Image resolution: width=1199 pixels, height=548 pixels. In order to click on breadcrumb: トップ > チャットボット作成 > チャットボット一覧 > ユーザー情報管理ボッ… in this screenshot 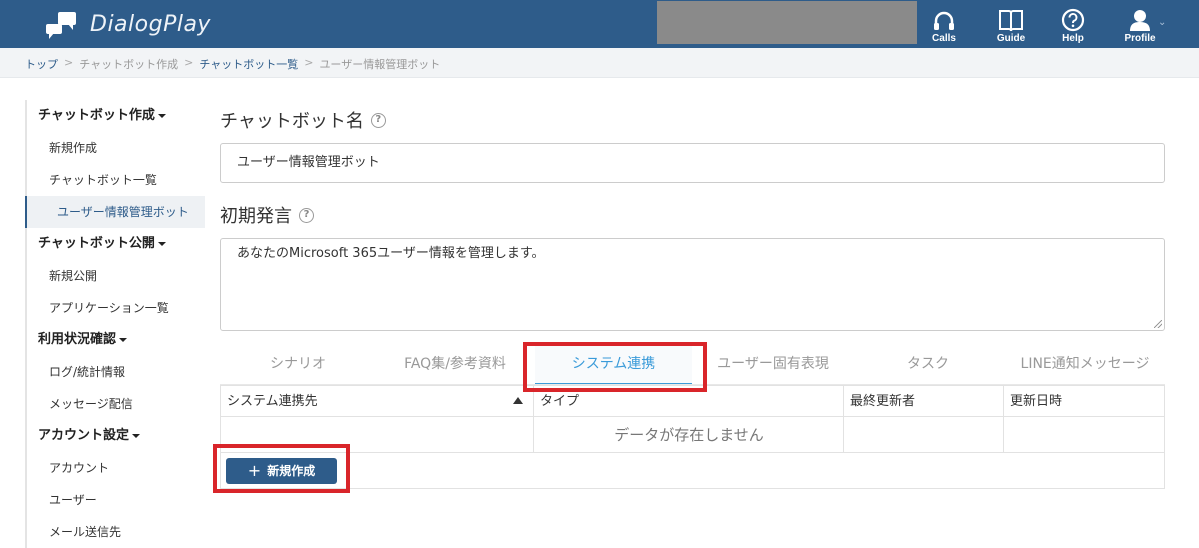, I will do `click(232, 64)`.